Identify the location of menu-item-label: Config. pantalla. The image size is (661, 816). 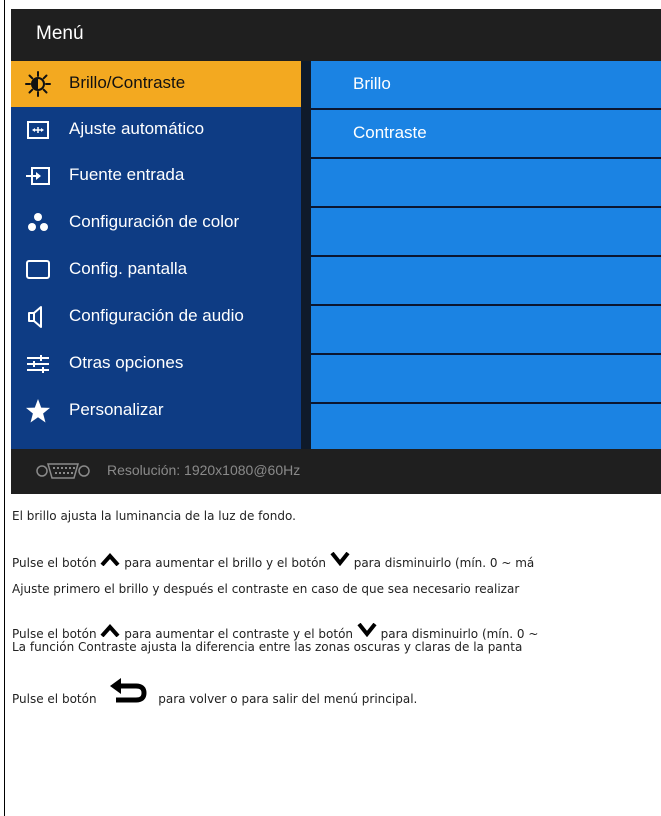
(128, 268).